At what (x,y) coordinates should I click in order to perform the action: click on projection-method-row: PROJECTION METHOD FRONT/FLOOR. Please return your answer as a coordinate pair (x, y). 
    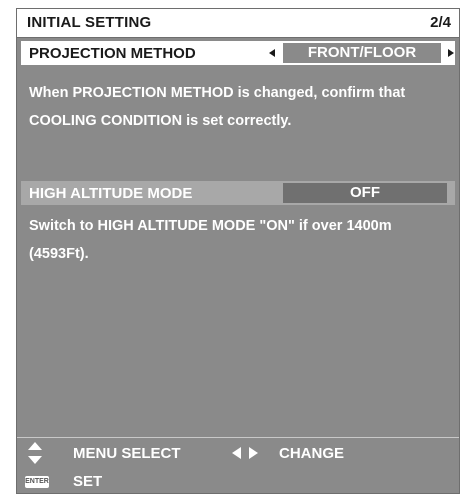
    Looking at the image, I should click on (238, 53).